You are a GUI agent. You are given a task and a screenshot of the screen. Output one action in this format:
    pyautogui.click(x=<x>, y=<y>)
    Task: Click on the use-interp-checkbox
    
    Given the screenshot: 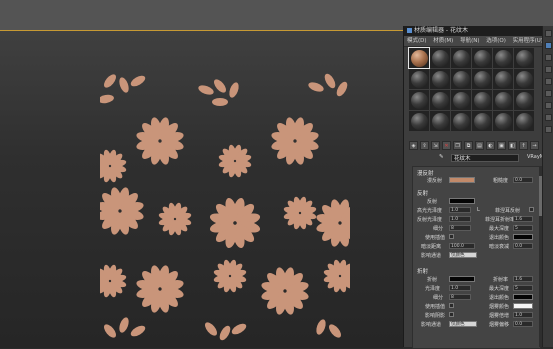 What is the action you would take?
    pyautogui.click(x=451, y=236)
    